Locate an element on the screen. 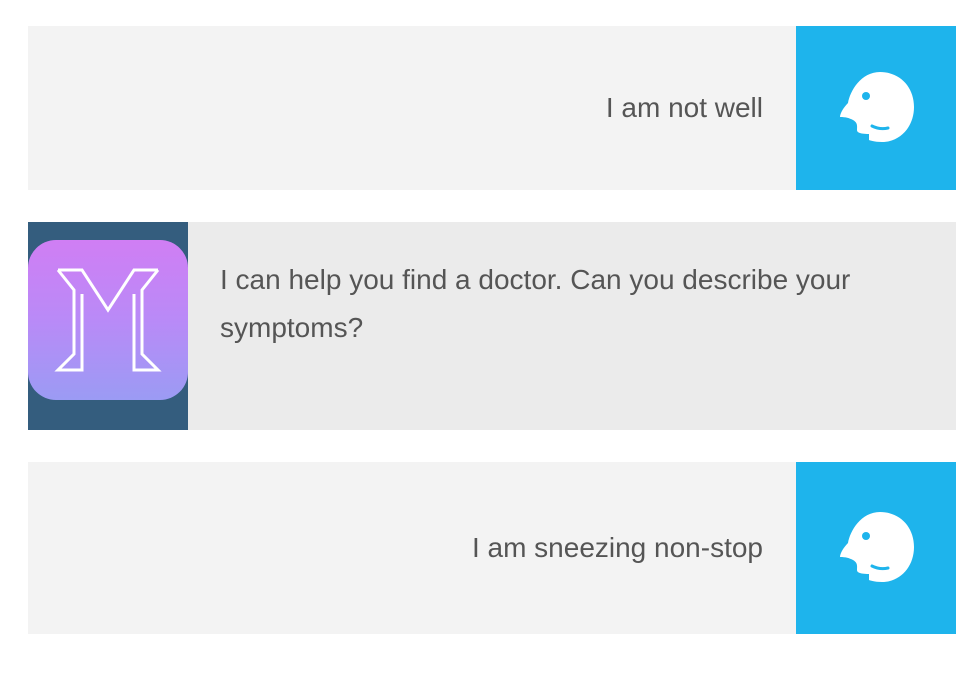  user-message-text: I am not well is located at coordinates (684, 107).